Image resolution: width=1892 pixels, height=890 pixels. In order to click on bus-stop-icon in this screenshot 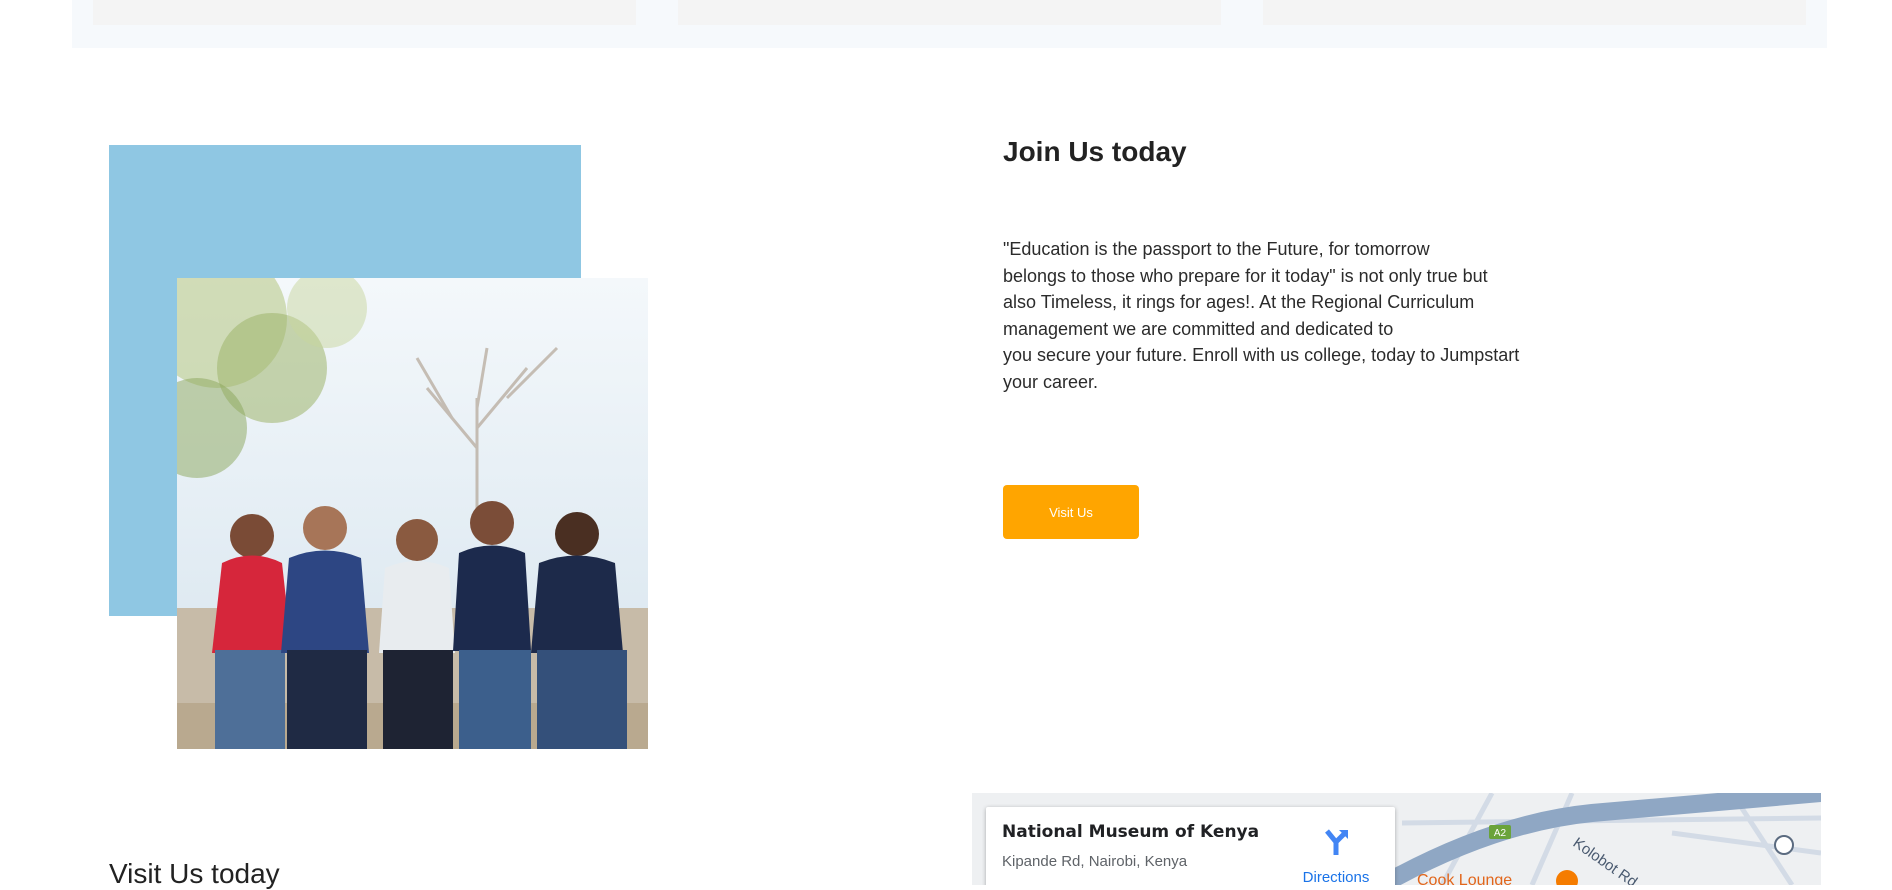, I will do `click(1784, 845)`.